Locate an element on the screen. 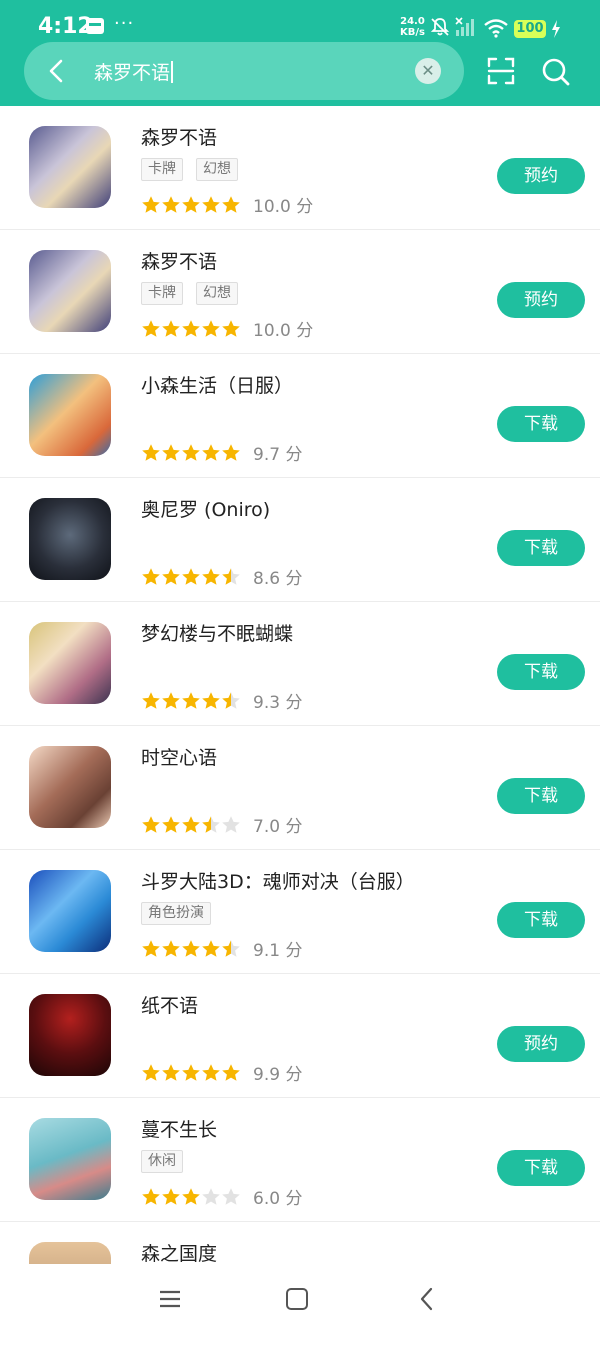  search-input: 森罗不语 is located at coordinates (134, 71).